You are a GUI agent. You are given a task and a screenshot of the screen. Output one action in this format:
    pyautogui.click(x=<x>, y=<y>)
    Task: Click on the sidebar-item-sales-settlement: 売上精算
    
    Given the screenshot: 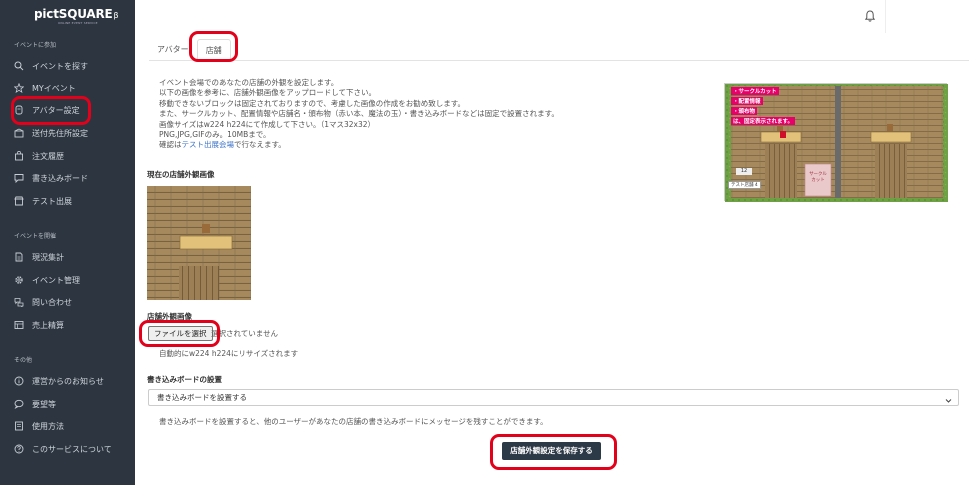 What is the action you would take?
    pyautogui.click(x=39, y=325)
    